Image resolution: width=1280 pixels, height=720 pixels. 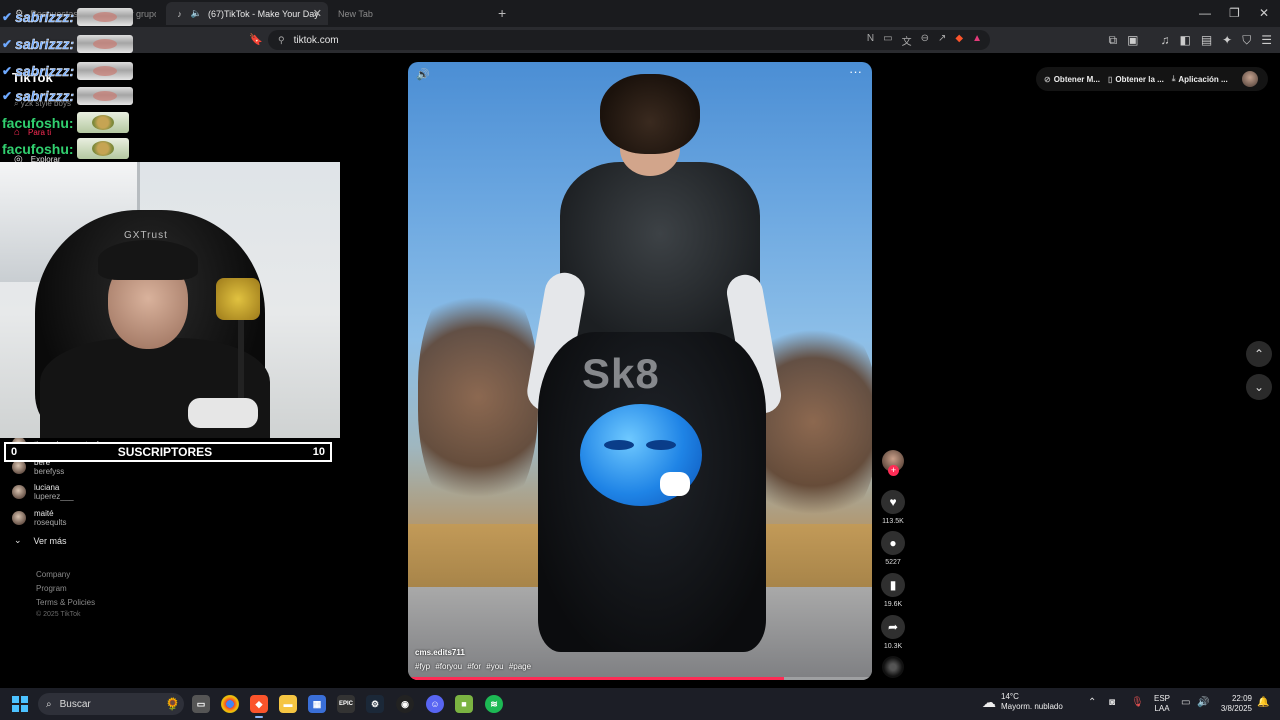 I want to click on save-count: 19.6K, so click(x=893, y=604).